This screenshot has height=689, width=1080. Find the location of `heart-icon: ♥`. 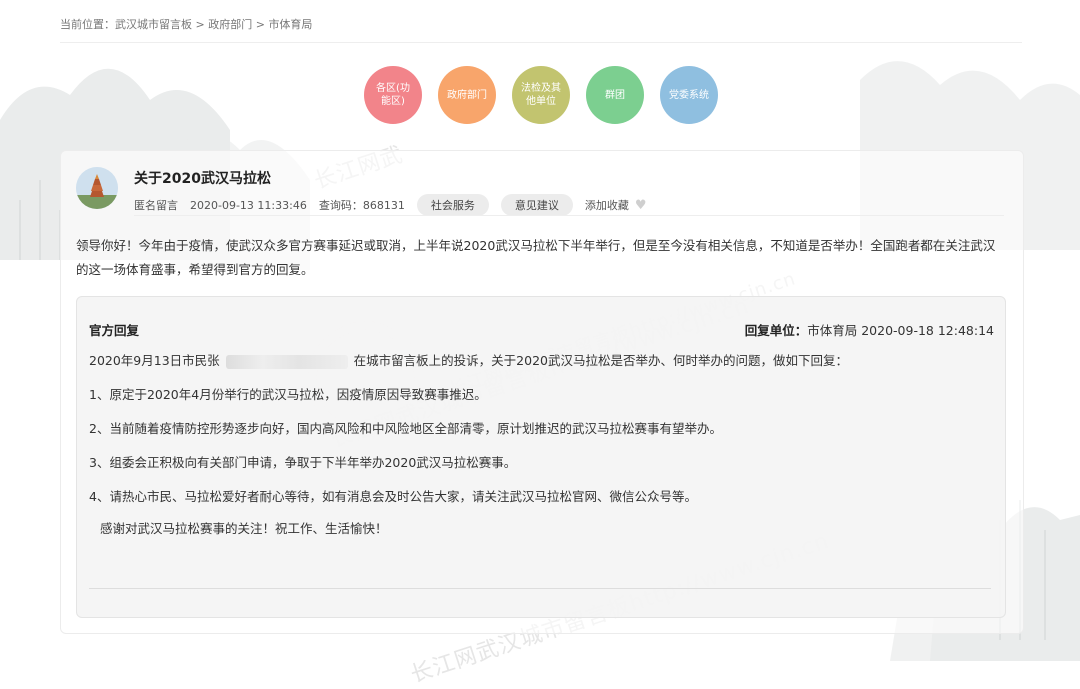

heart-icon: ♥ is located at coordinates (641, 205).